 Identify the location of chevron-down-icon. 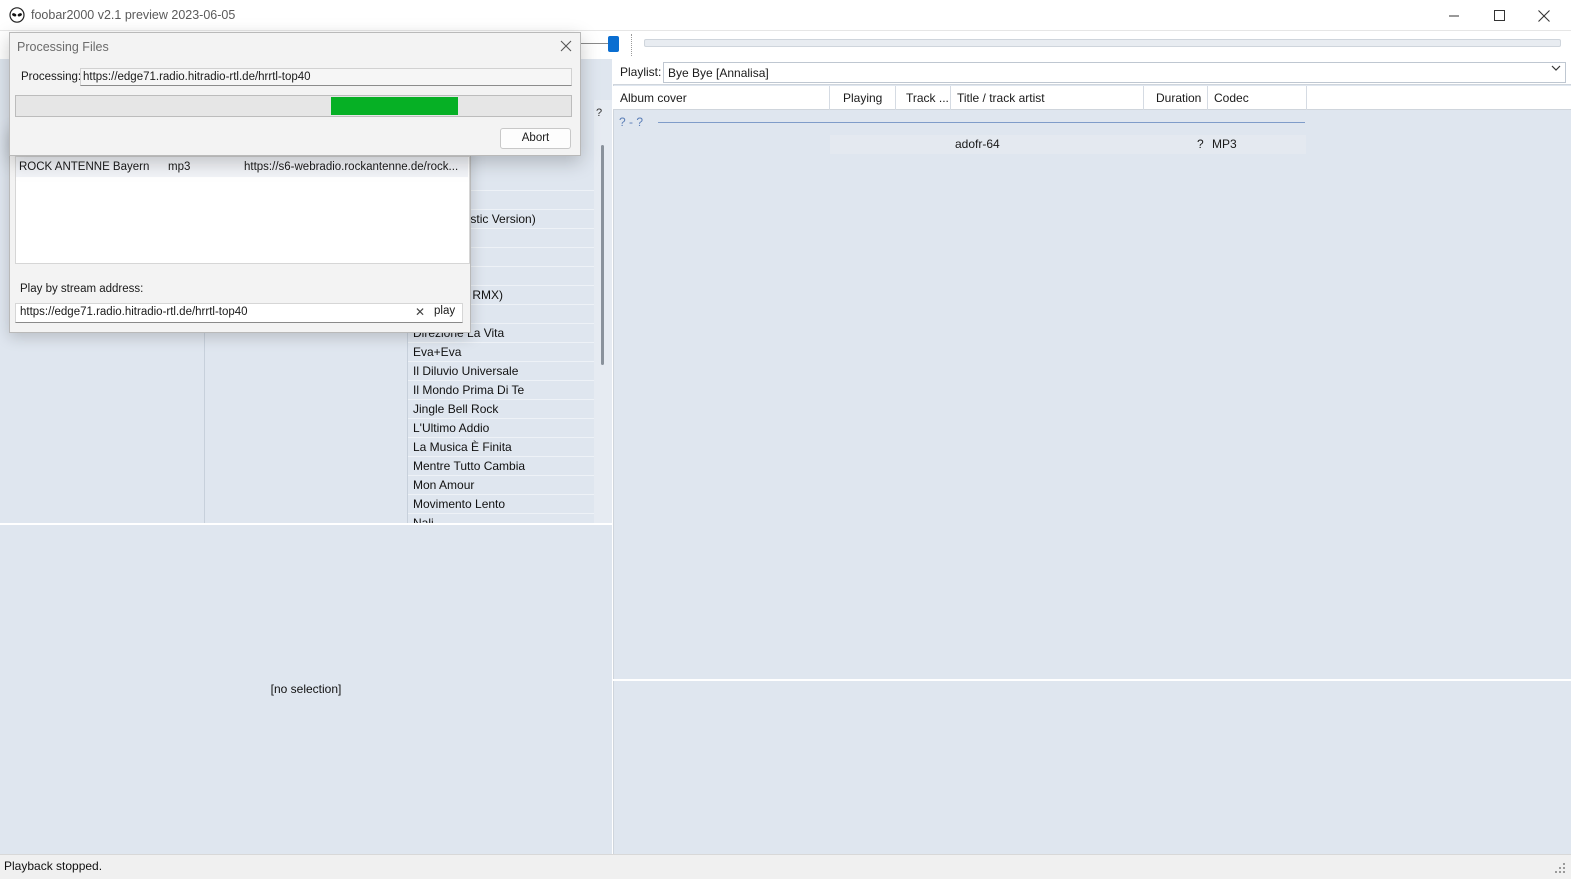
(1556, 68).